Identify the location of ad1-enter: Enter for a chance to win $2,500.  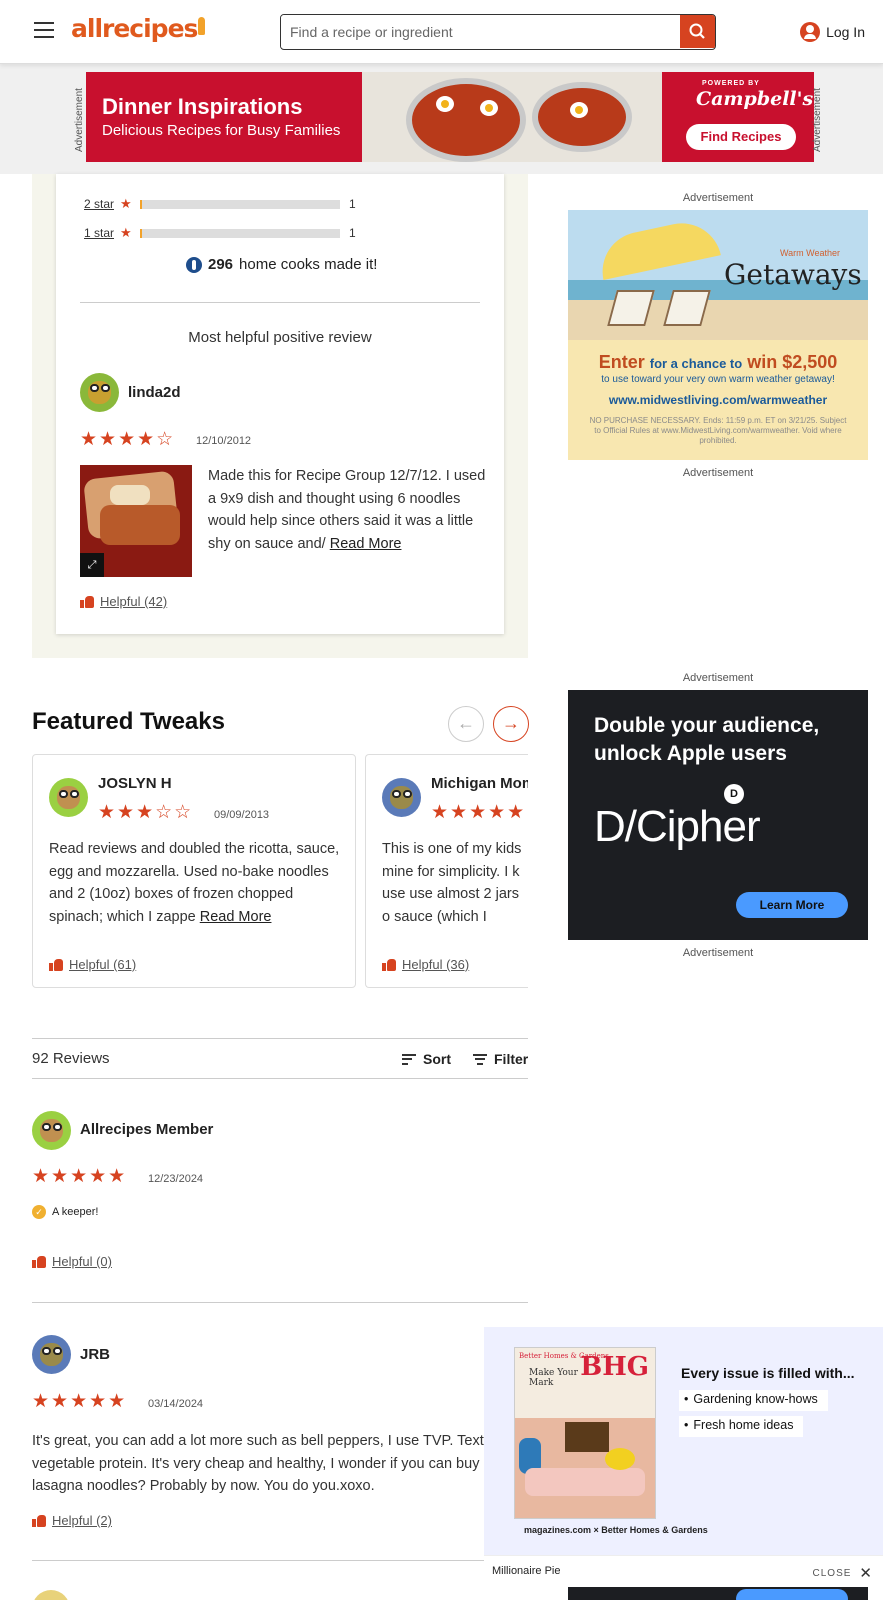
(718, 362).